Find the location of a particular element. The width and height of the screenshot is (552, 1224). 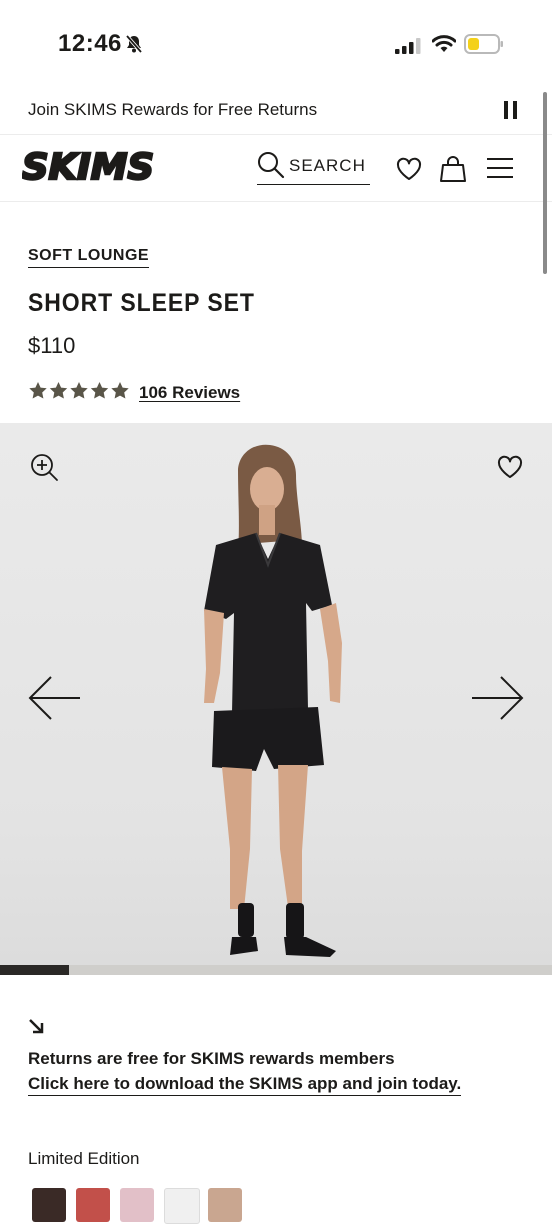

search-icon is located at coordinates (271, 165).